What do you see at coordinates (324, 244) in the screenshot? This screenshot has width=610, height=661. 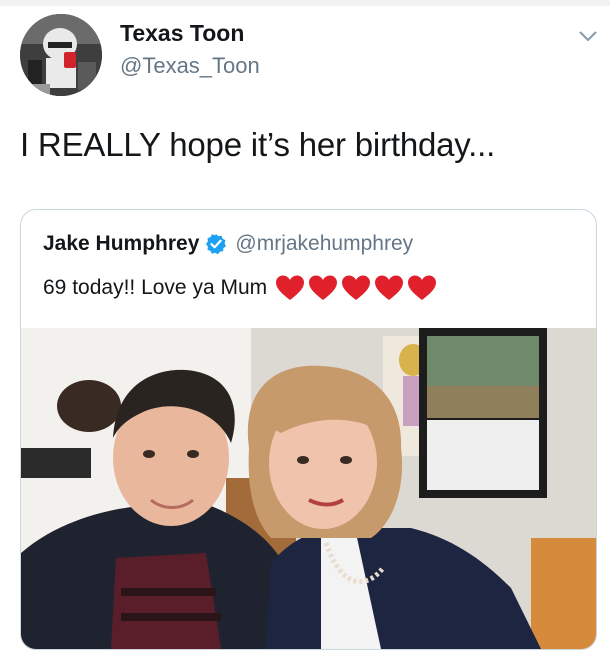 I see `quoted-author-handle: @mrjakehumphrey` at bounding box center [324, 244].